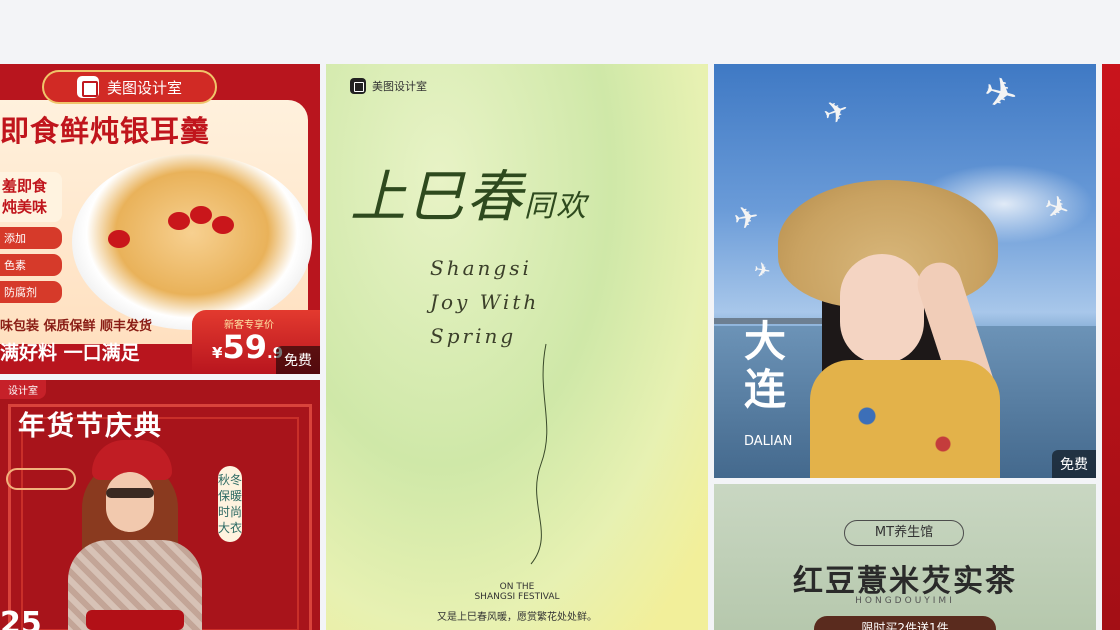 This screenshot has width=1120, height=630. I want to click on thread-line, so click(539, 454).